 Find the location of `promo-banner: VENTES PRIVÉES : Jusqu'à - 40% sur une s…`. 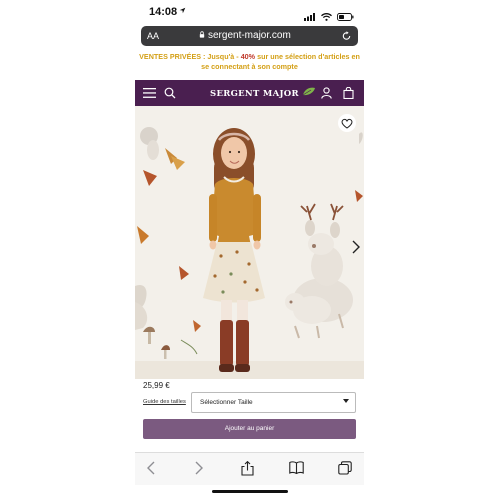

promo-banner: VENTES PRIVÉES : Jusqu'à - 40% sur une s… is located at coordinates (249, 66).